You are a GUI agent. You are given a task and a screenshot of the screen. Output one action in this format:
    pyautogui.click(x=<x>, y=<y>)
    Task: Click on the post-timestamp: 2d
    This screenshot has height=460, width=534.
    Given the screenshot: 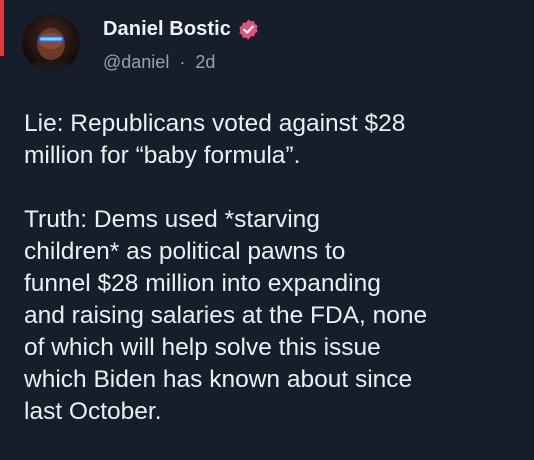 What is the action you would take?
    pyautogui.click(x=205, y=62)
    